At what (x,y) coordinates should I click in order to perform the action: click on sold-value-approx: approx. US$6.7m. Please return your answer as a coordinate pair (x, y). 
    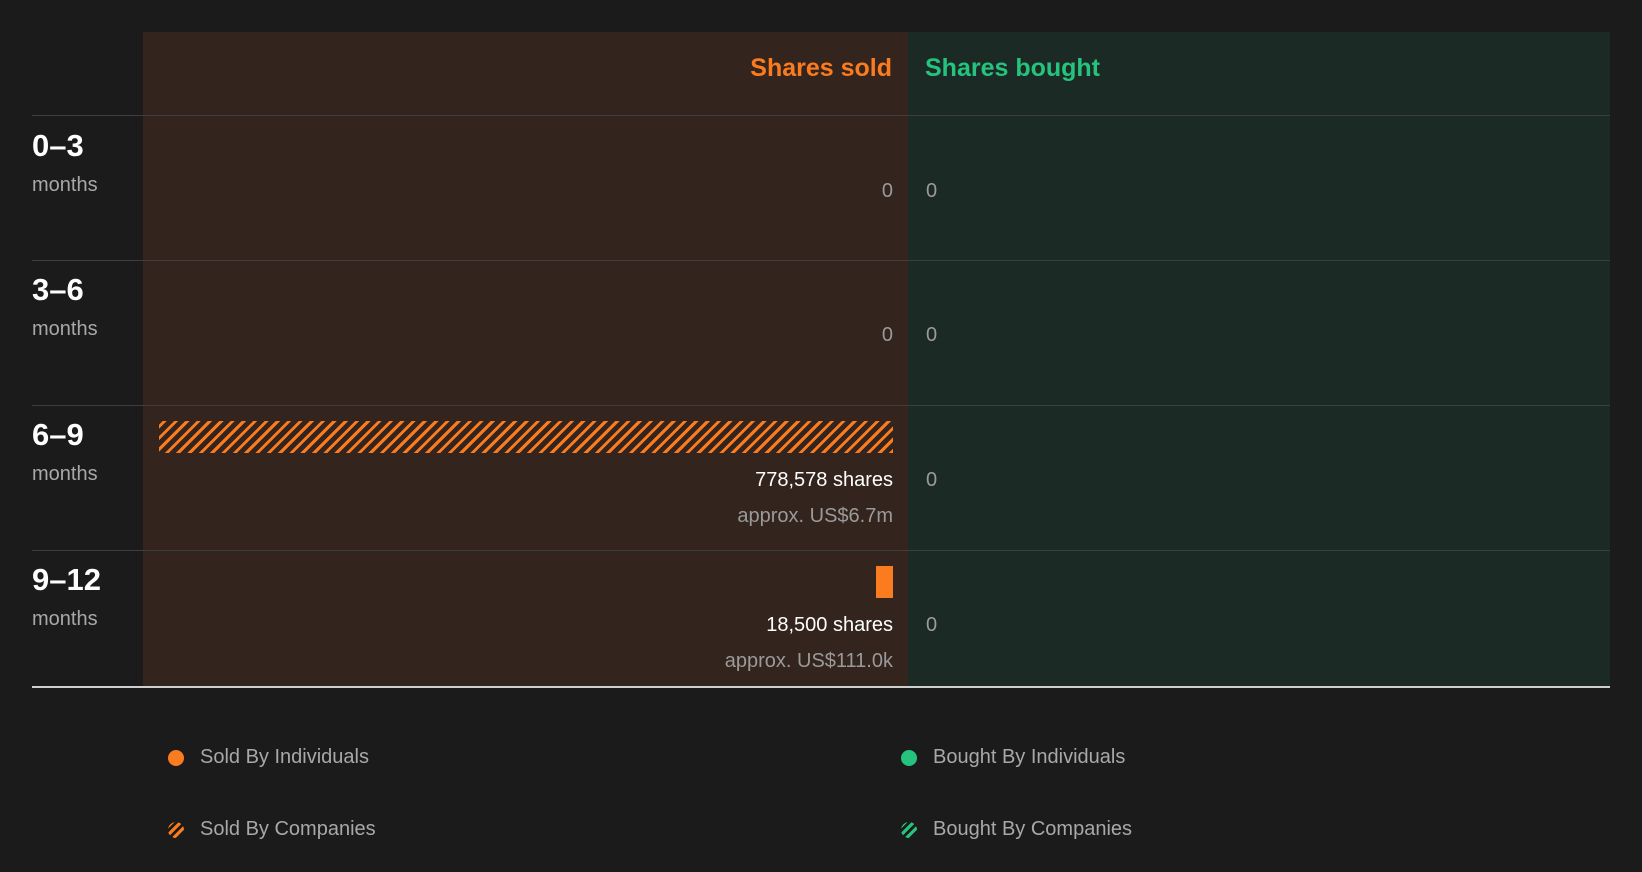
    Looking at the image, I should click on (815, 516).